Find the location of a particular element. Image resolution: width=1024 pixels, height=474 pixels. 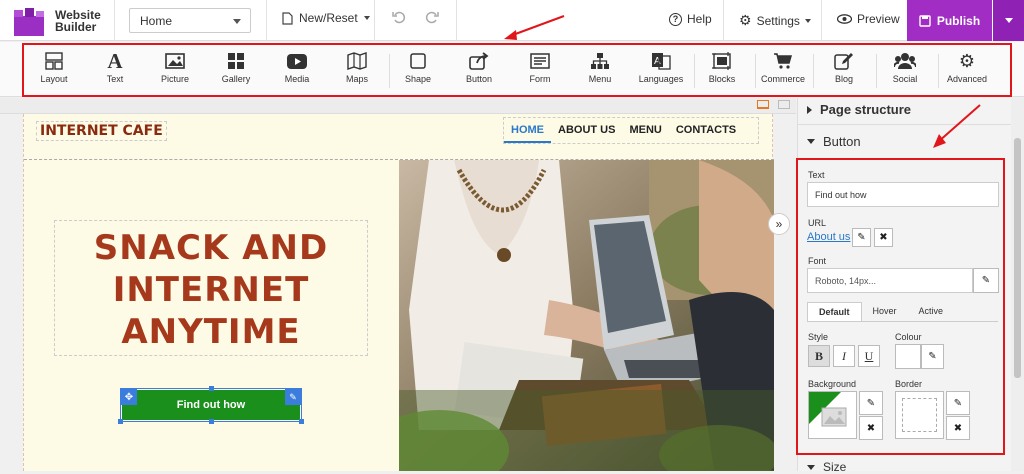

tool-advanced: ⚙ Advanced is located at coordinates (967, 70).